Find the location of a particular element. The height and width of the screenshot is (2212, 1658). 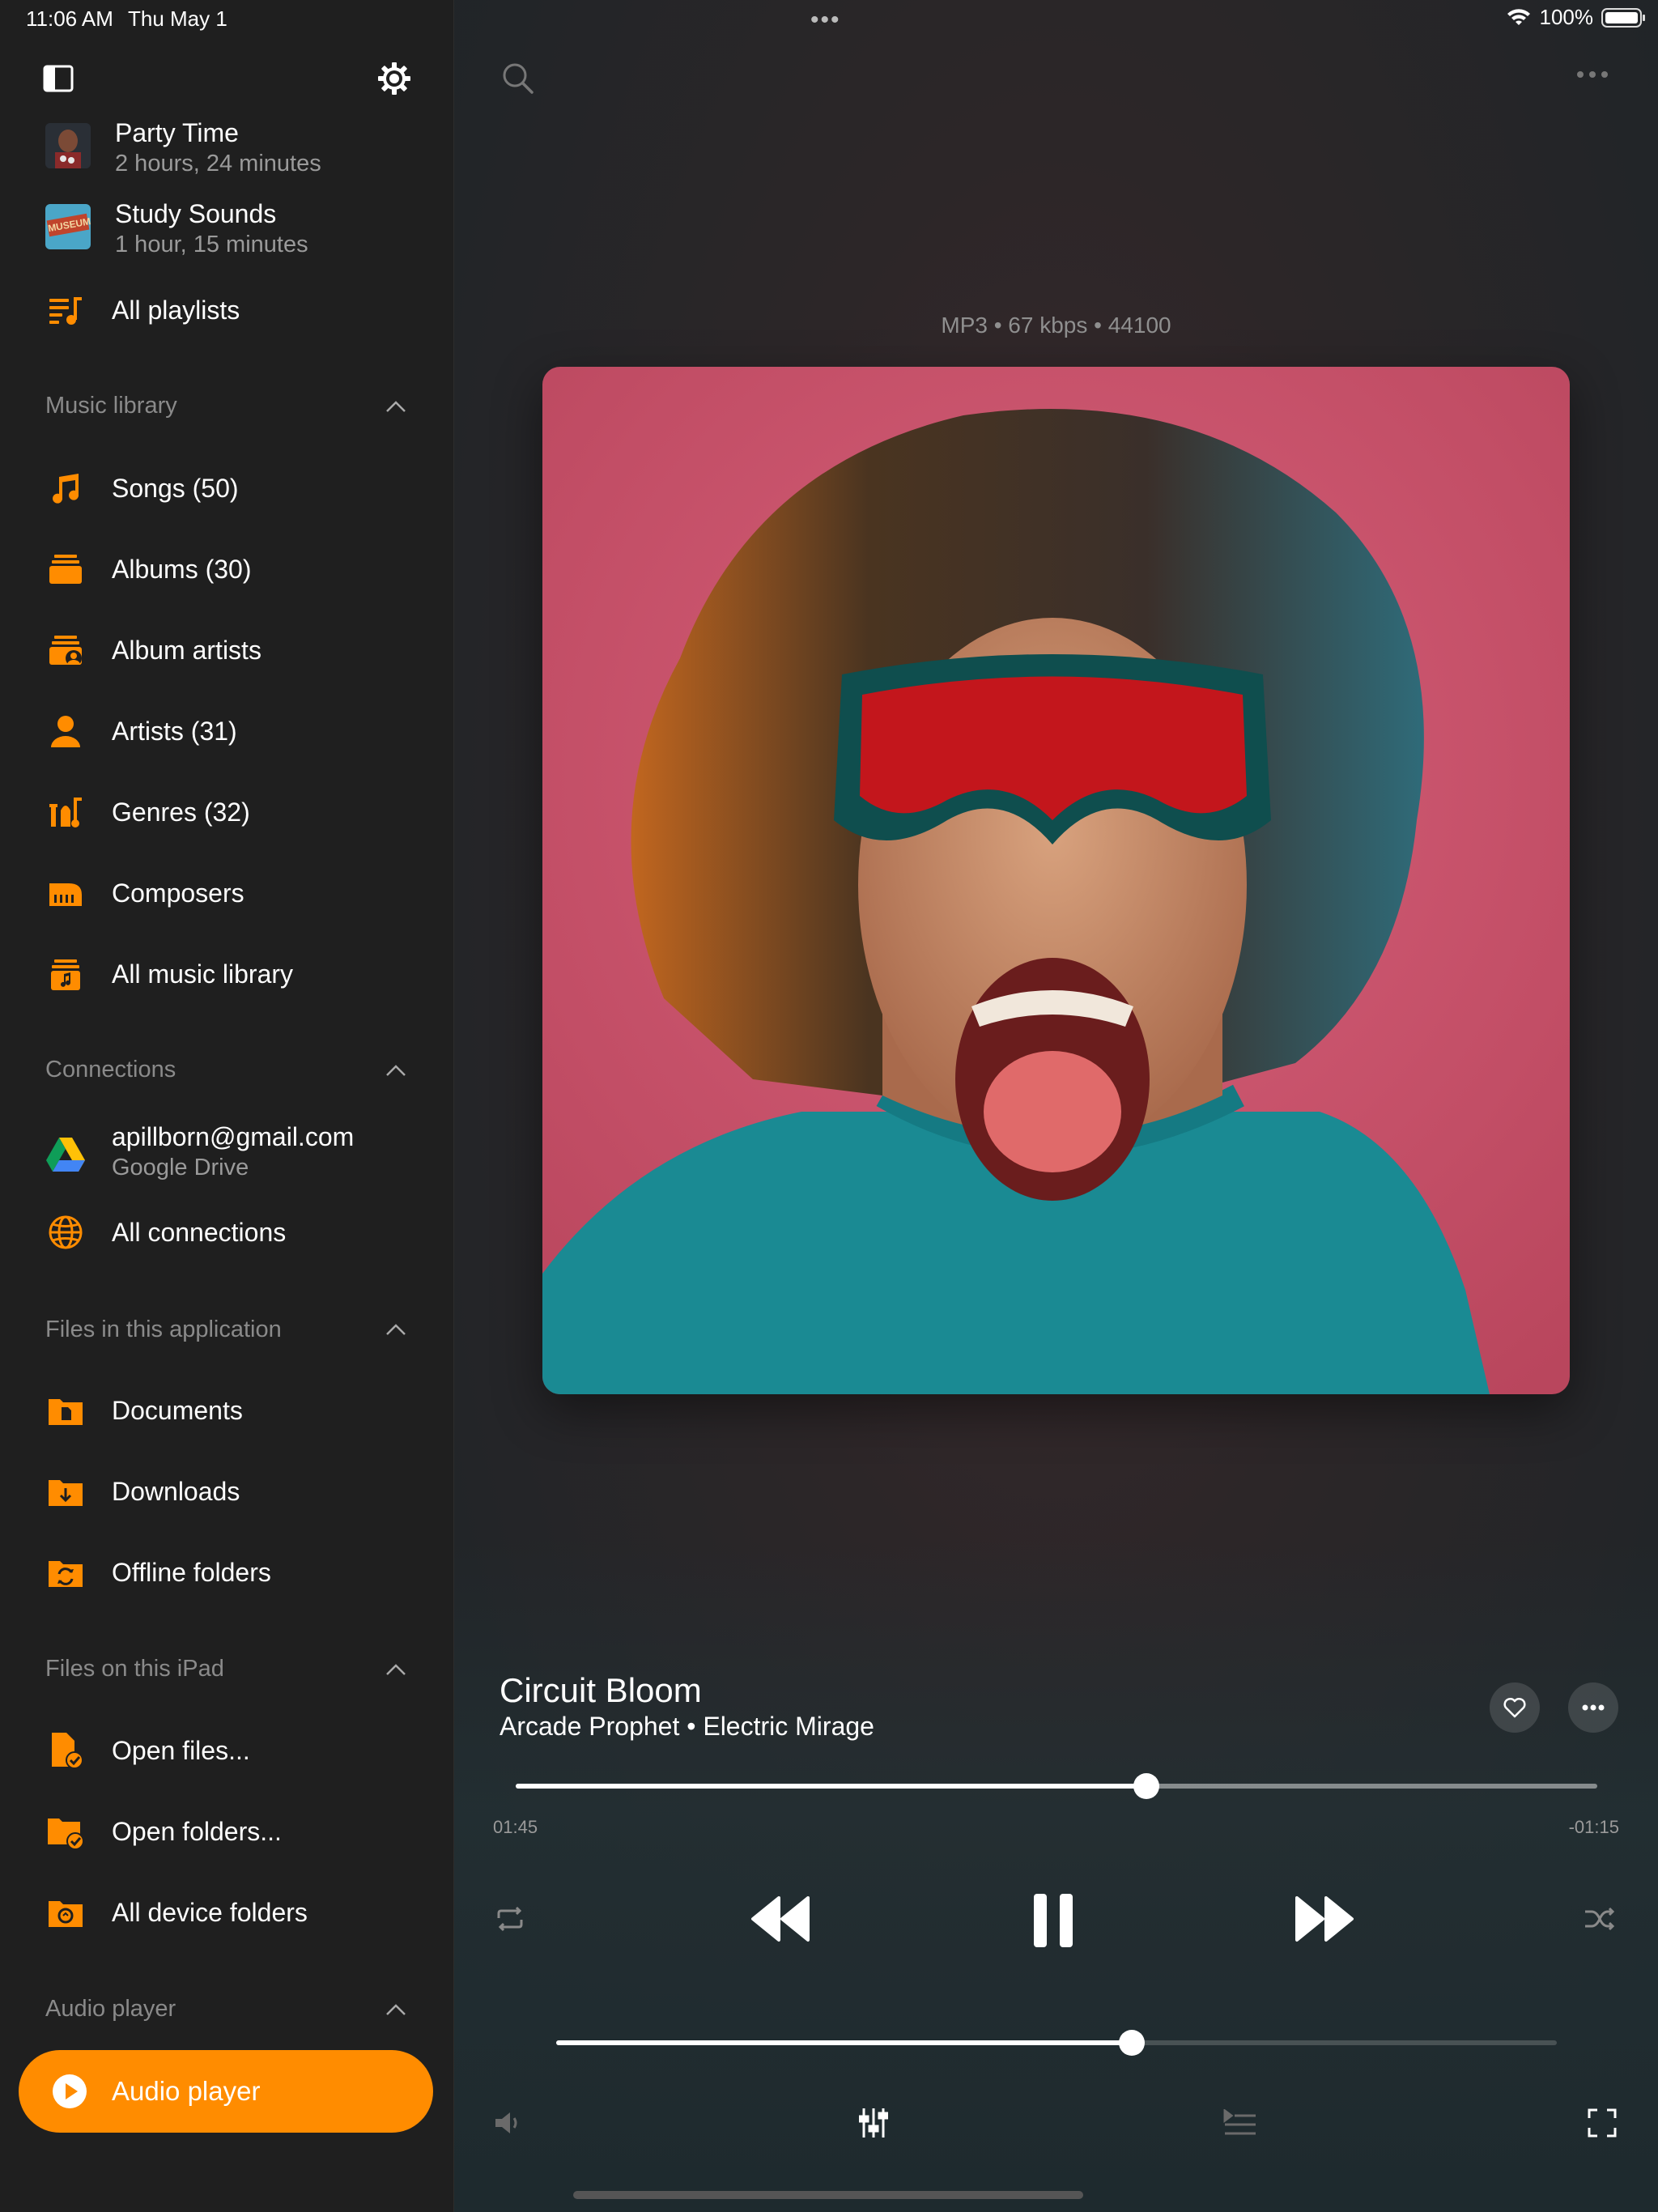

sidebar-item-label: All device folders is located at coordinates (210, 1912).